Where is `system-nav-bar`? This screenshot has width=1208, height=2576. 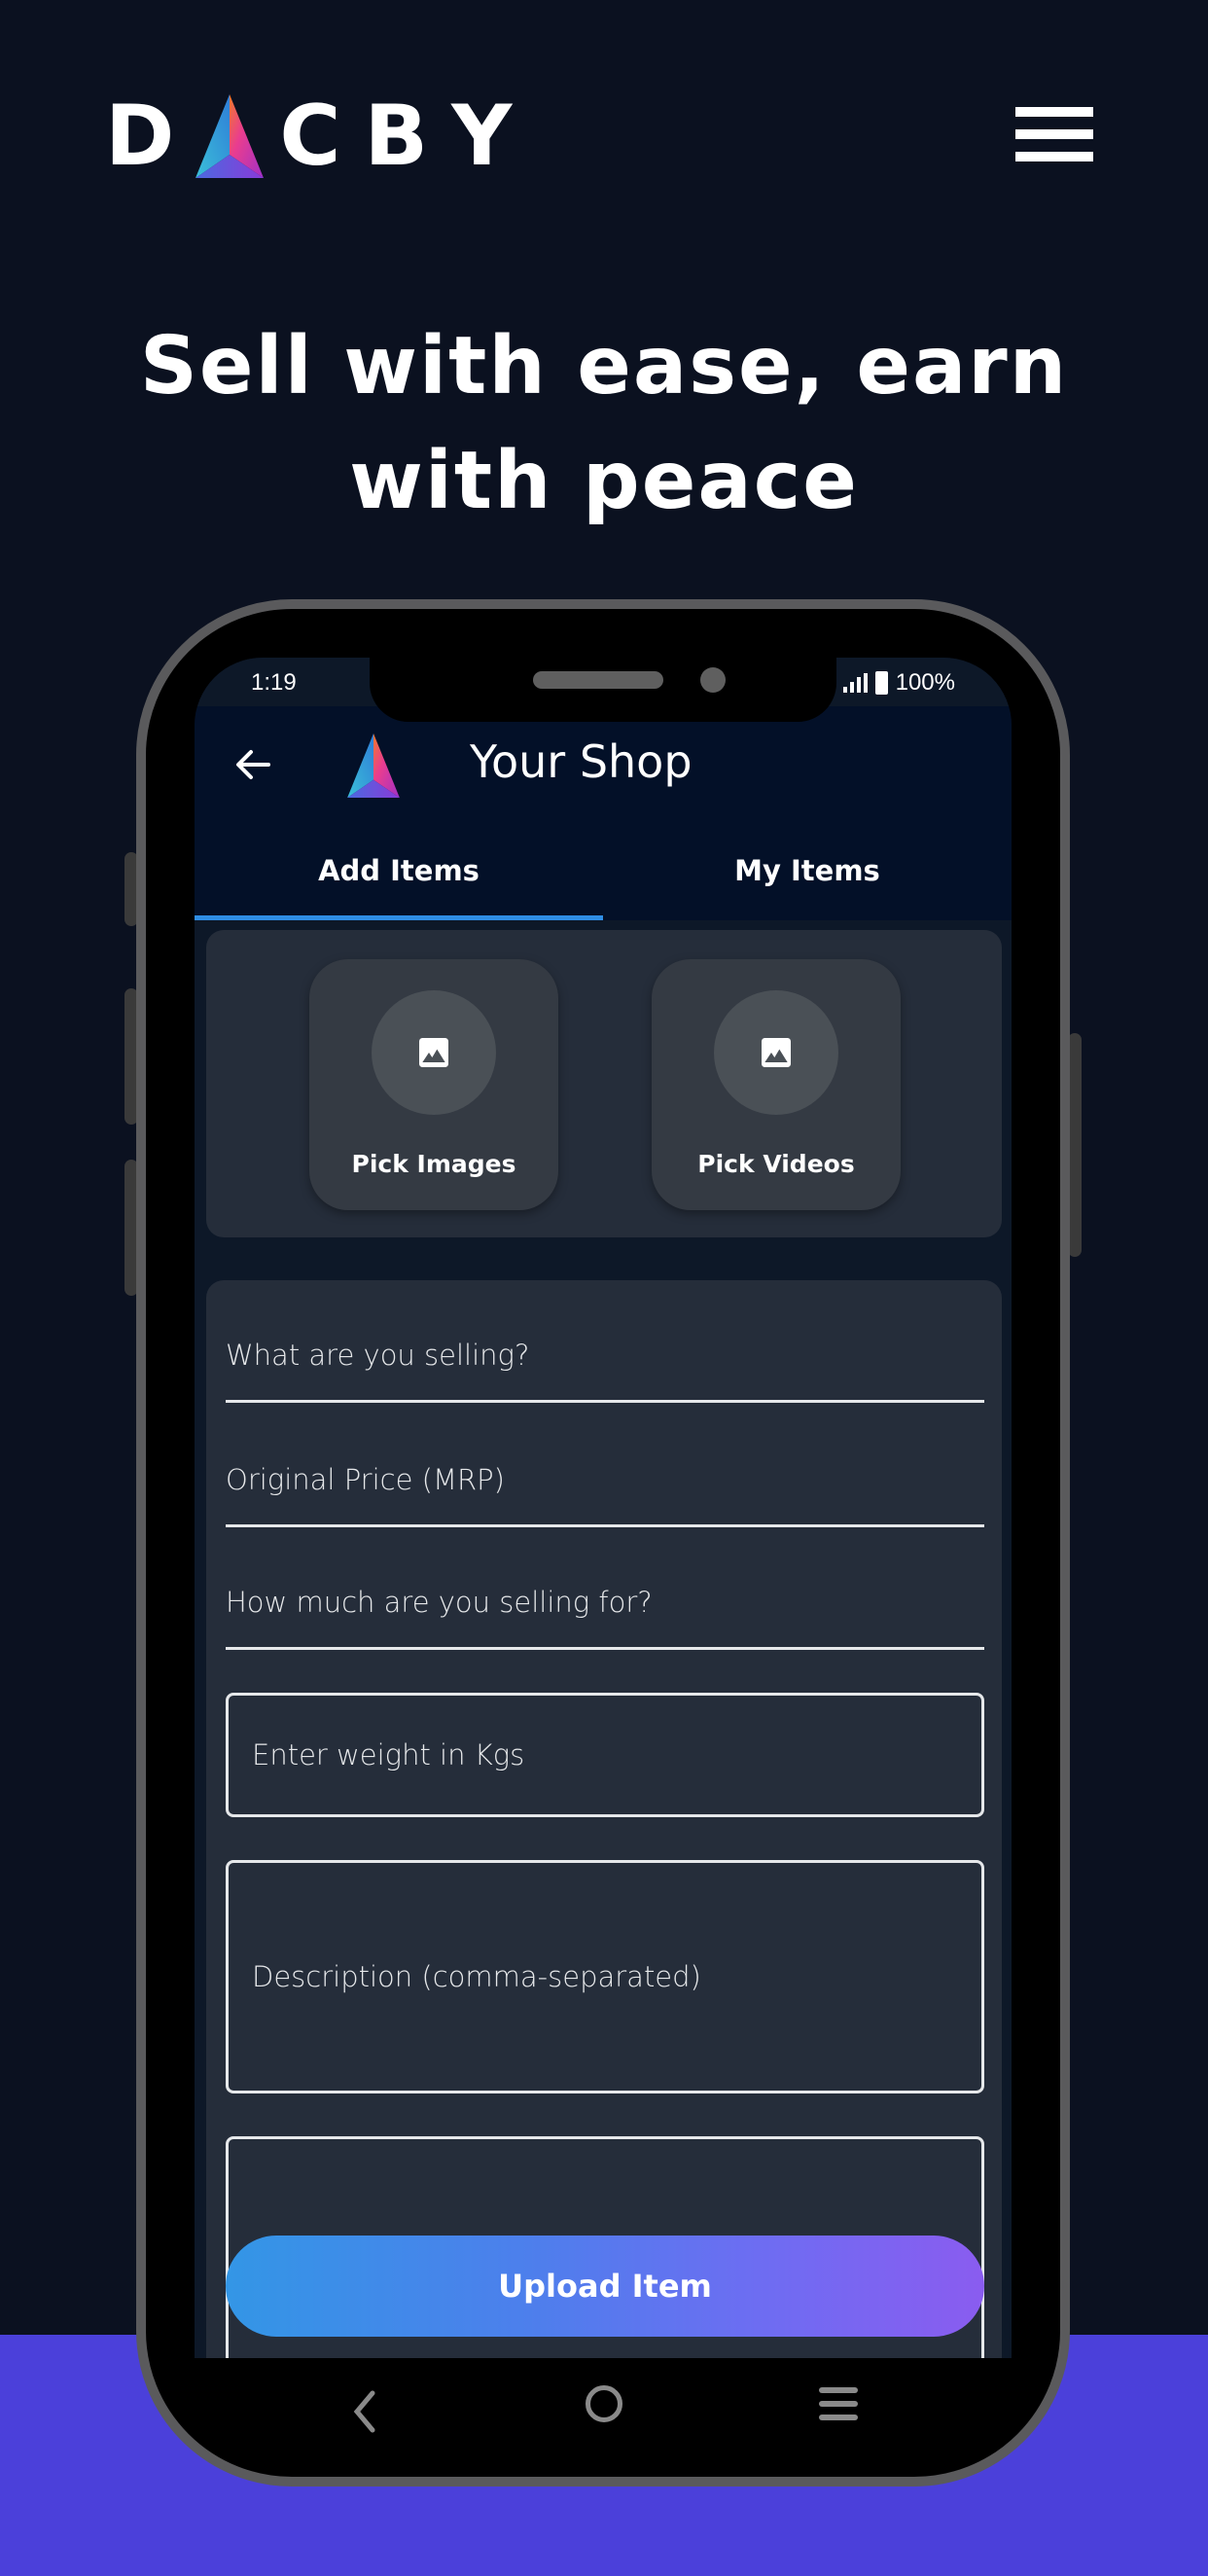 system-nav-bar is located at coordinates (603, 2411).